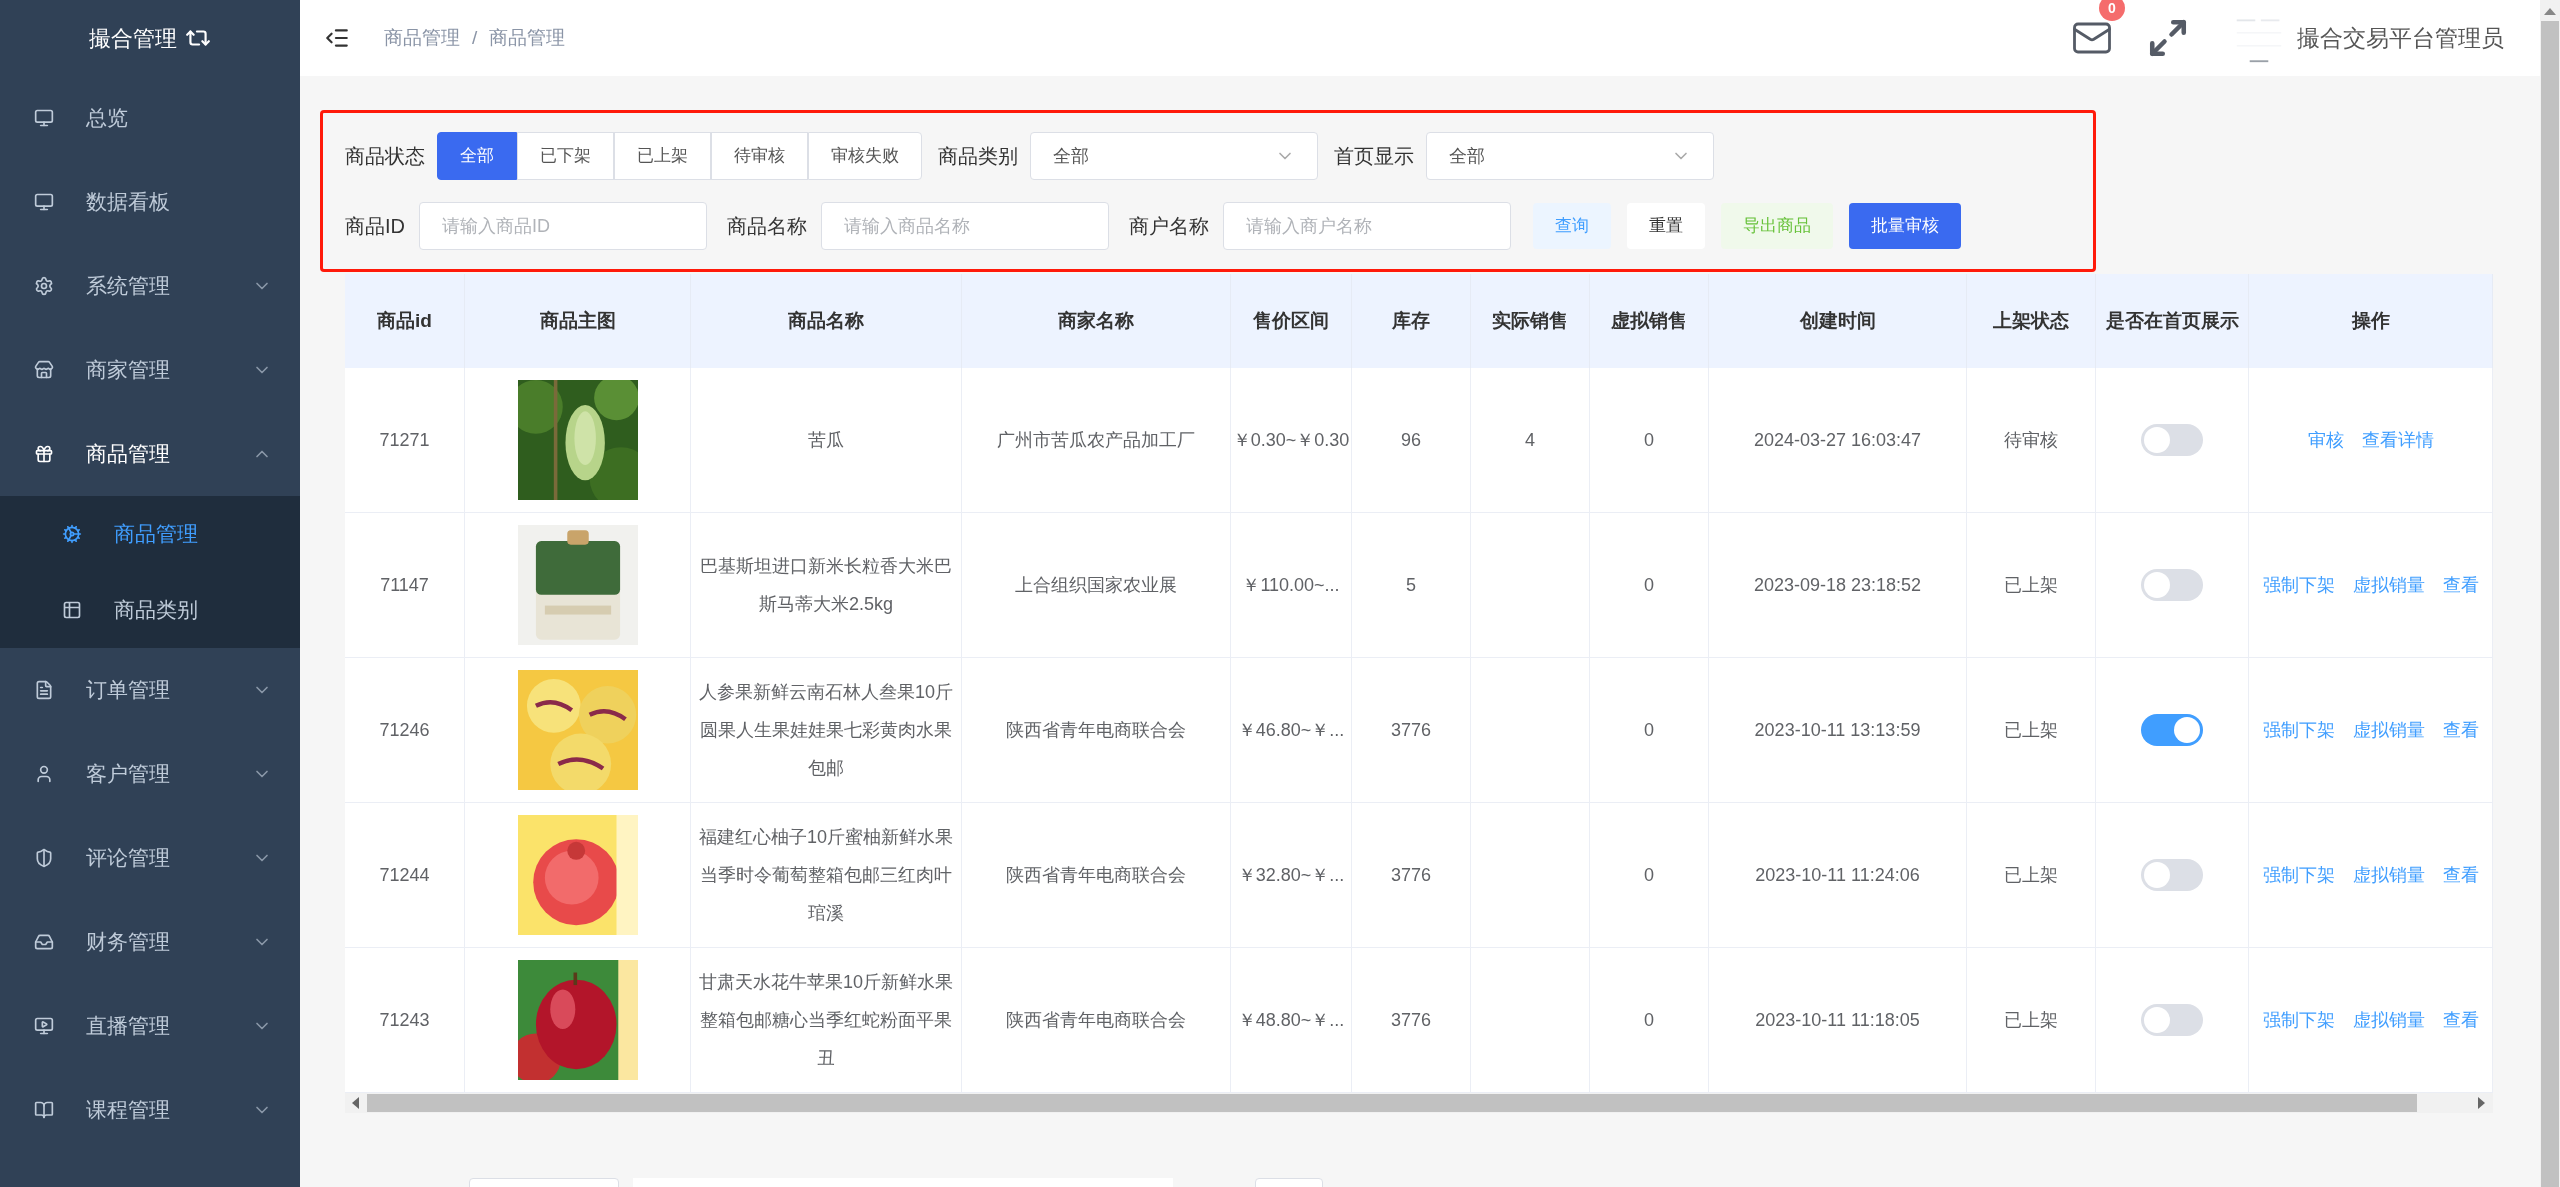 The image size is (2560, 1187). Describe the element at coordinates (1374, 156) in the screenshot. I see `filter-label: 首页显示` at that location.